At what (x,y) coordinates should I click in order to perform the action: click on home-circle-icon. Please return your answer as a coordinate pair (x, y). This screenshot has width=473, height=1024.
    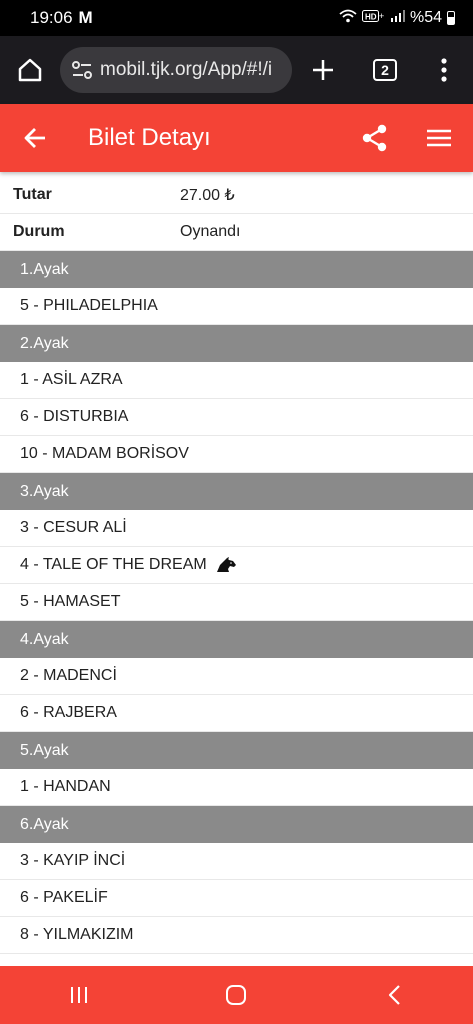
    Looking at the image, I should click on (236, 995).